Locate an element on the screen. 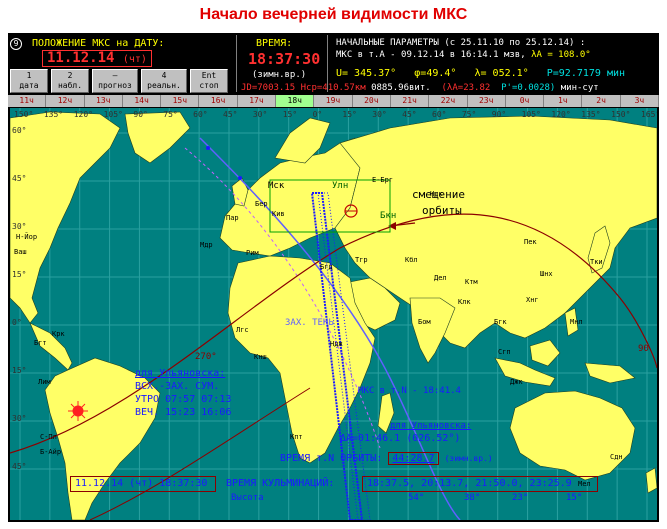 The height and width of the screenshot is (529, 667). date-button-label: дата is located at coordinates (29, 85).